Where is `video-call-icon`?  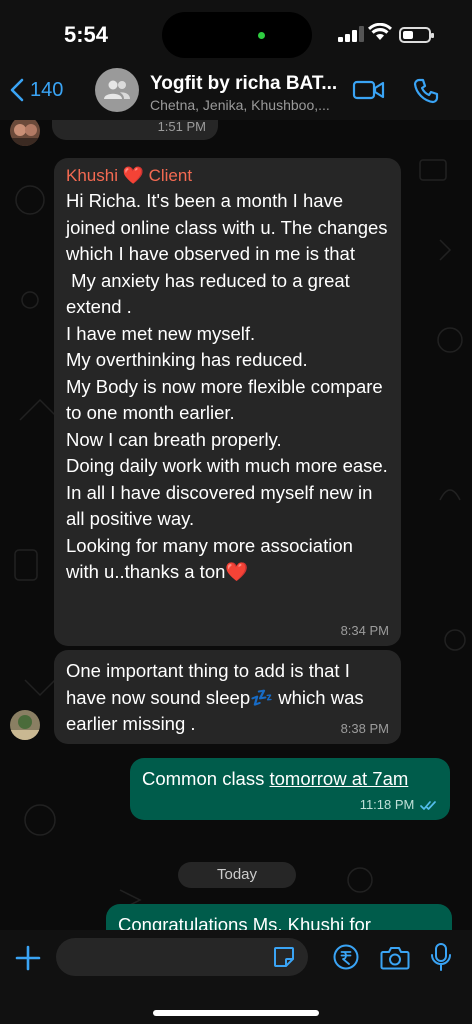 video-call-icon is located at coordinates (369, 90).